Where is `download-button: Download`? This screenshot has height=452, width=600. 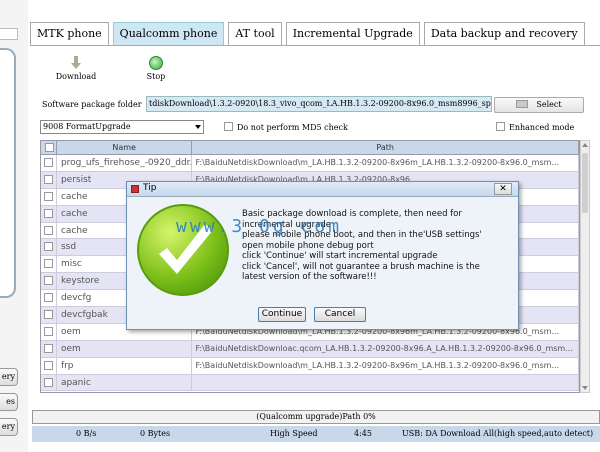
download-button: Download is located at coordinates (76, 68).